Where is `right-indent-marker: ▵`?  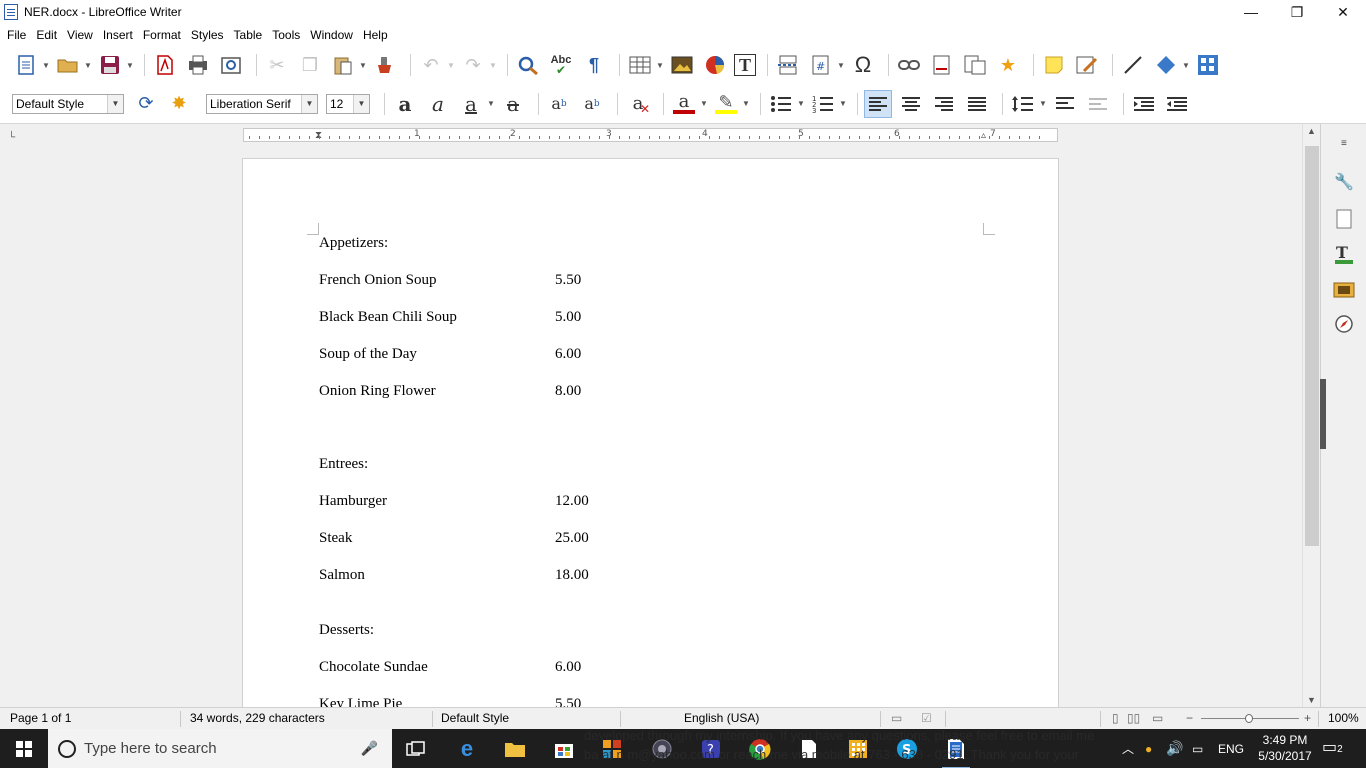
right-indent-marker: ▵ is located at coordinates (983, 135).